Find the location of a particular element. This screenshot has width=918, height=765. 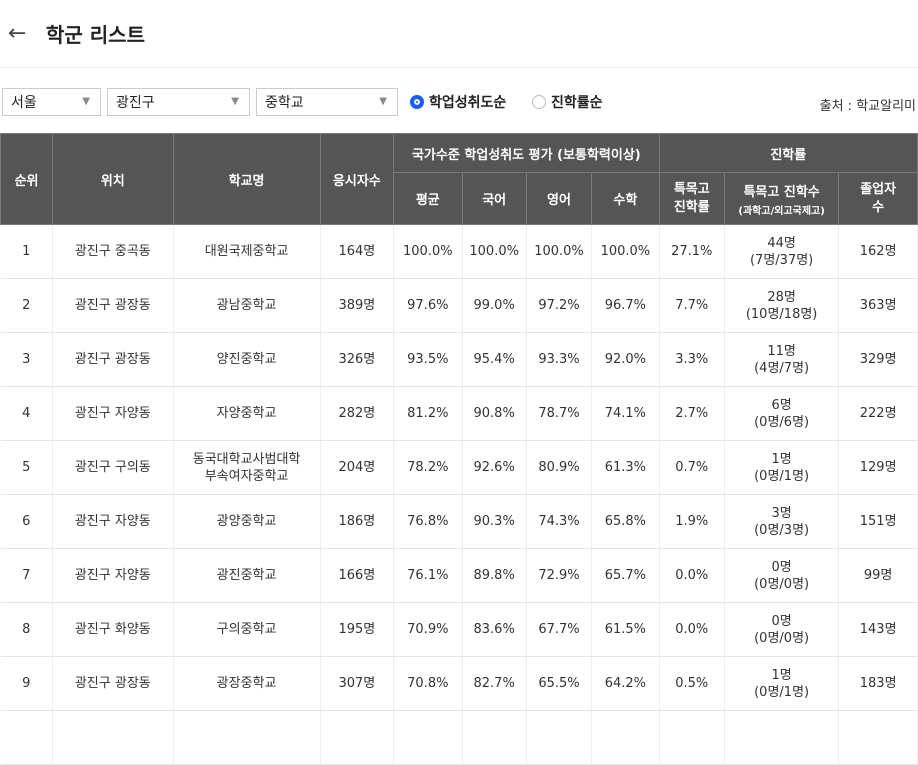

korean-cell: 99.0% is located at coordinates (494, 305).